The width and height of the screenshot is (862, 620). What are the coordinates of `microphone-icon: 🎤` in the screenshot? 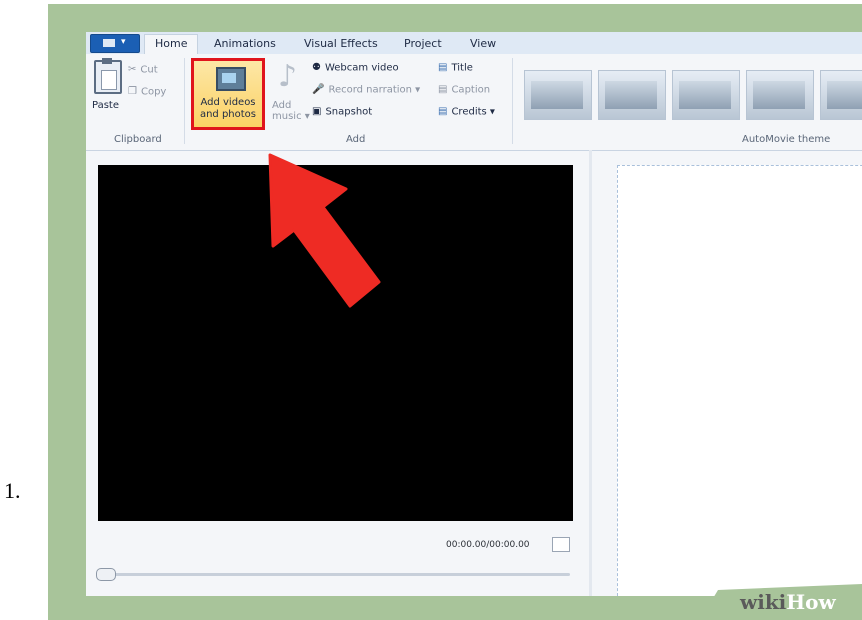 It's located at (318, 89).